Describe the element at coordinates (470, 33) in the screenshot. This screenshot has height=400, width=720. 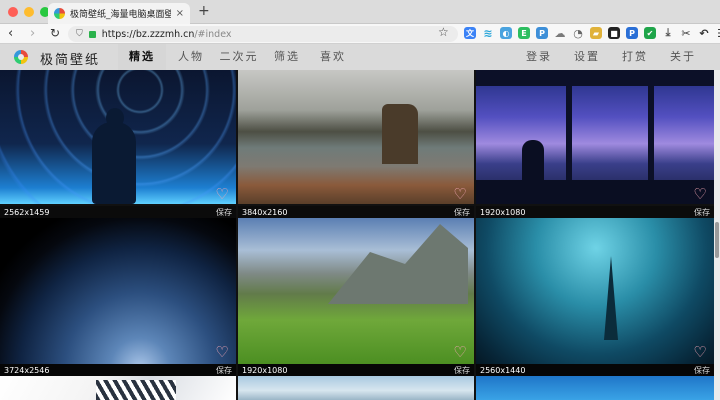
I see `translate-icon: 文` at that location.